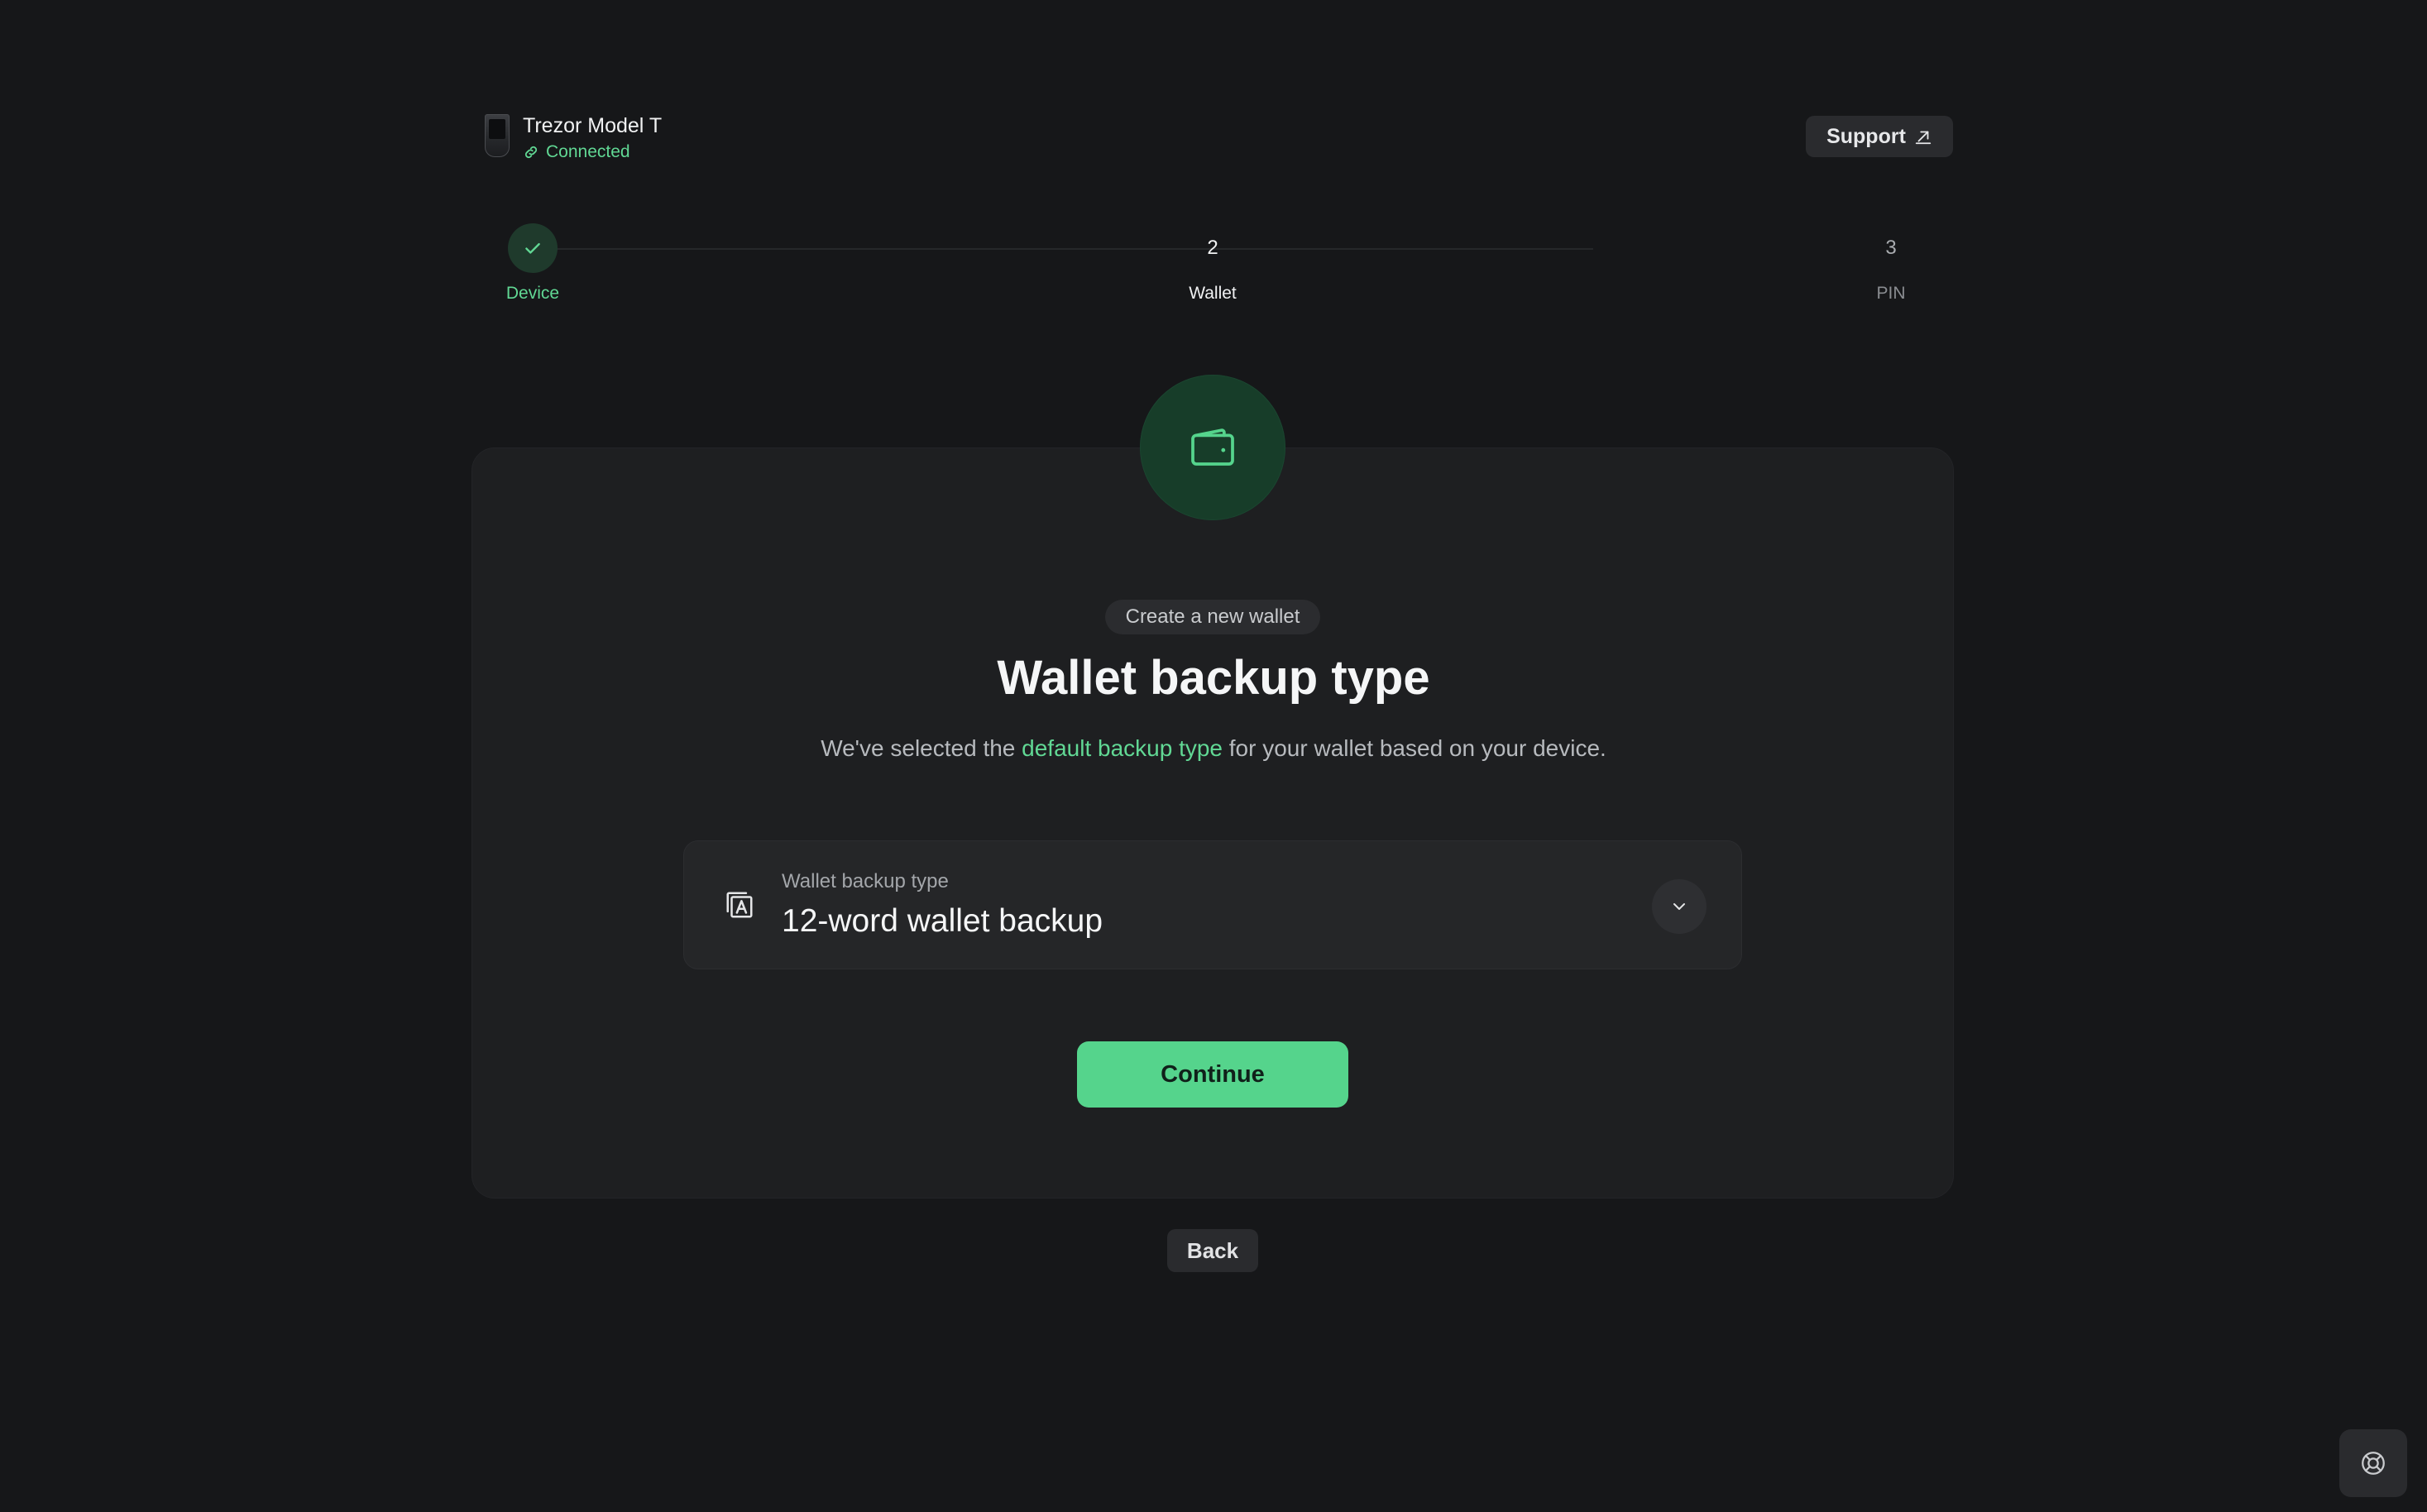 The height and width of the screenshot is (1512, 2427). What do you see at coordinates (1212, 248) in the screenshot?
I see `step-wallet-number: 2` at bounding box center [1212, 248].